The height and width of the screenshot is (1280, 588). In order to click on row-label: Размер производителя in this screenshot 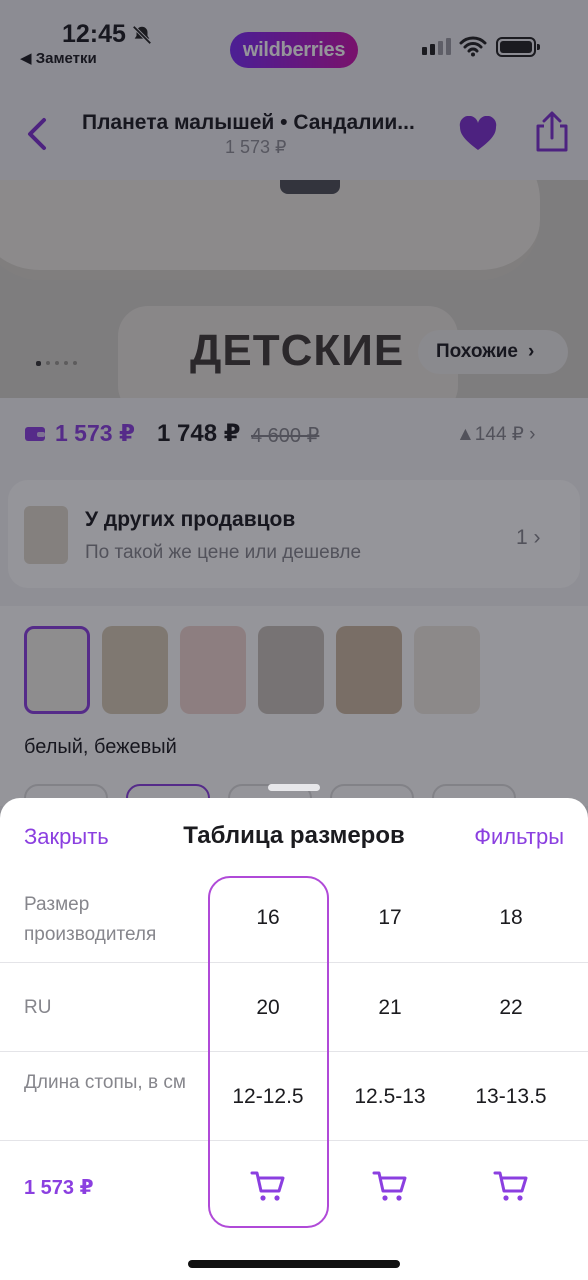, I will do `click(90, 919)`.